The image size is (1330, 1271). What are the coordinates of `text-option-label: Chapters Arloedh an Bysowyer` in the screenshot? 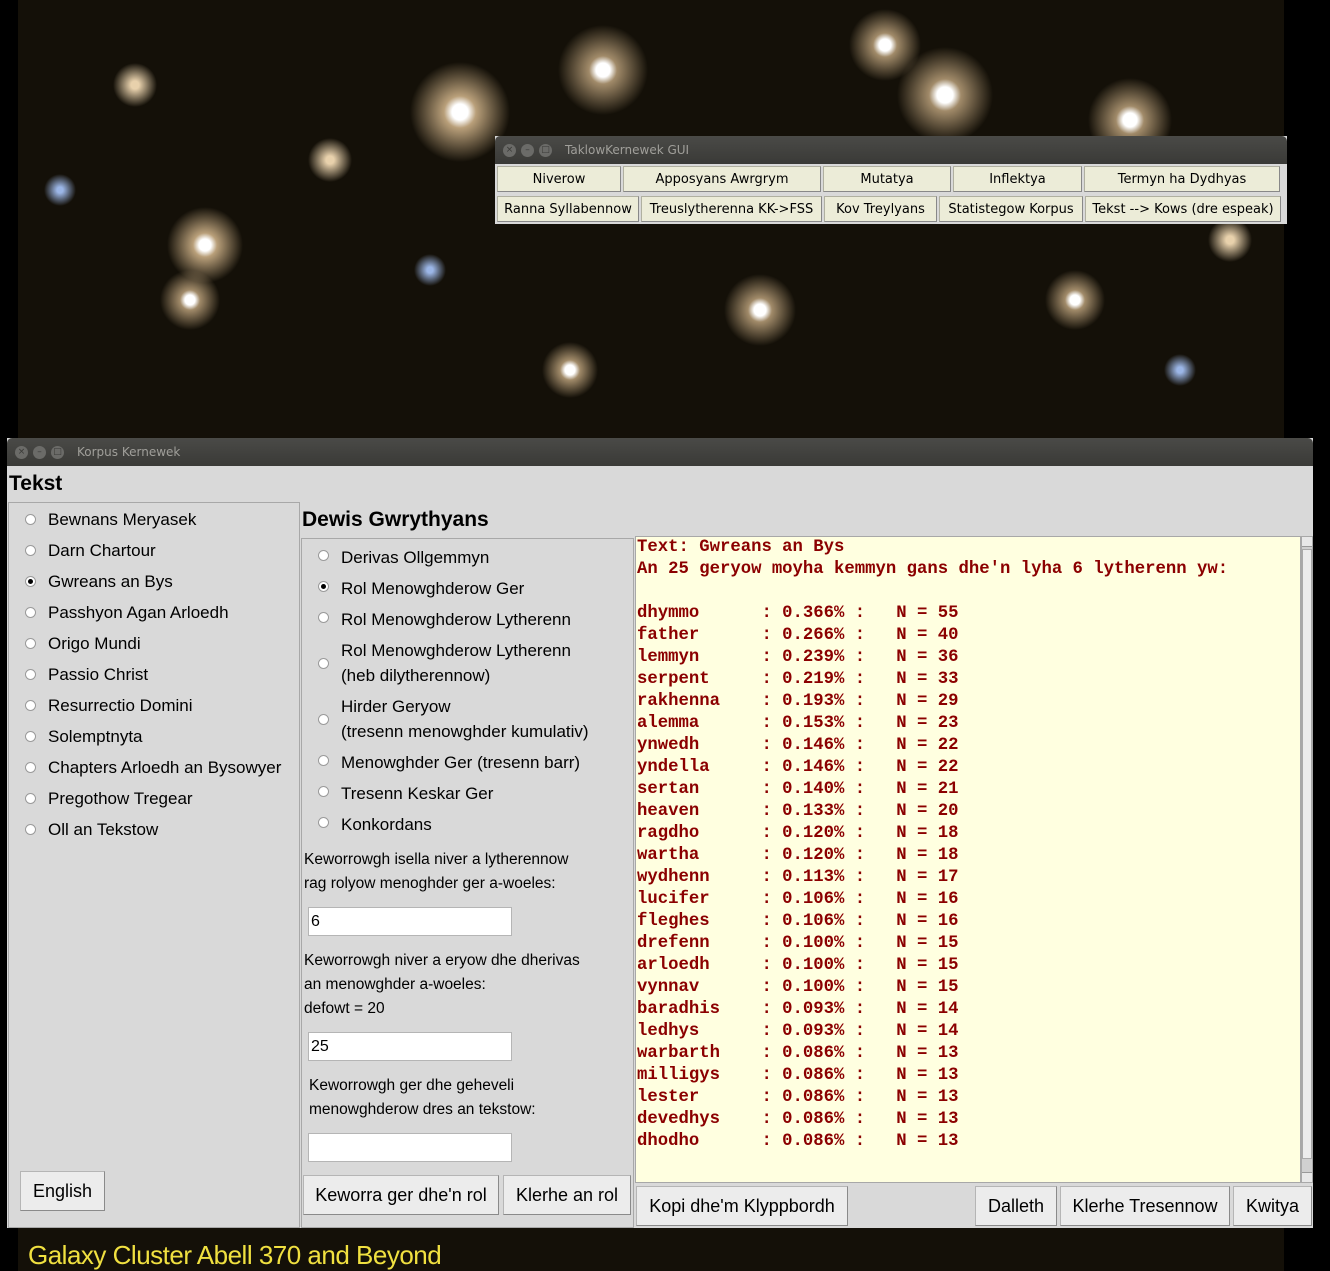 It's located at (165, 767).